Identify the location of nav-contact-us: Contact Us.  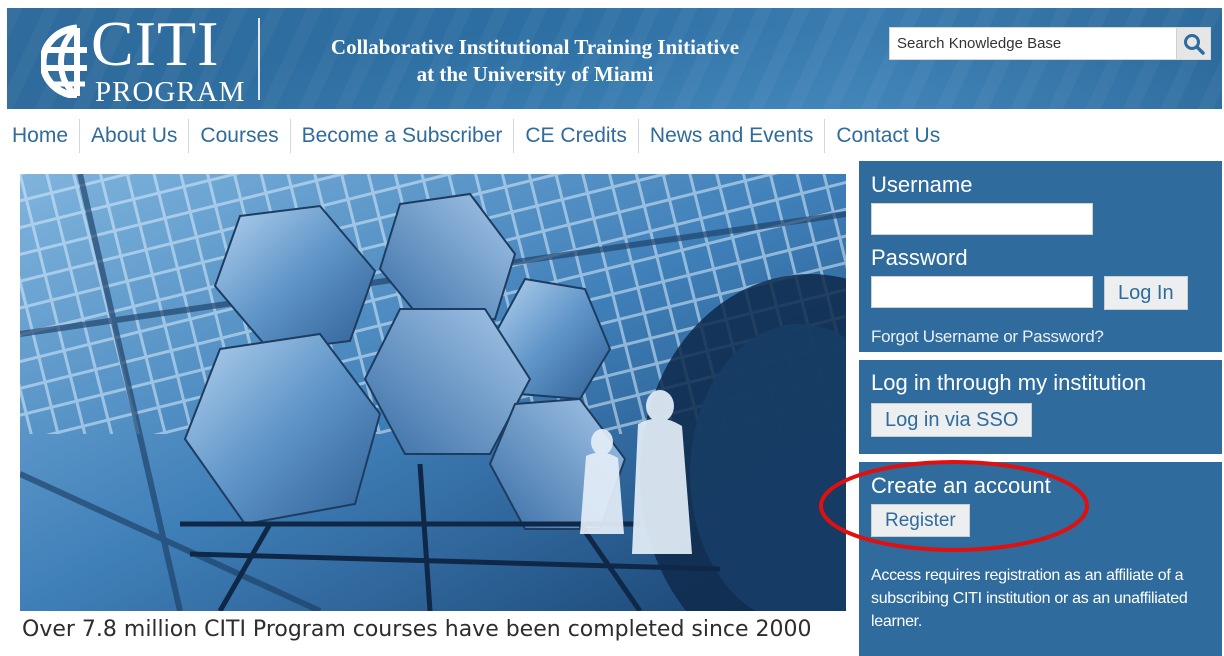
(888, 136).